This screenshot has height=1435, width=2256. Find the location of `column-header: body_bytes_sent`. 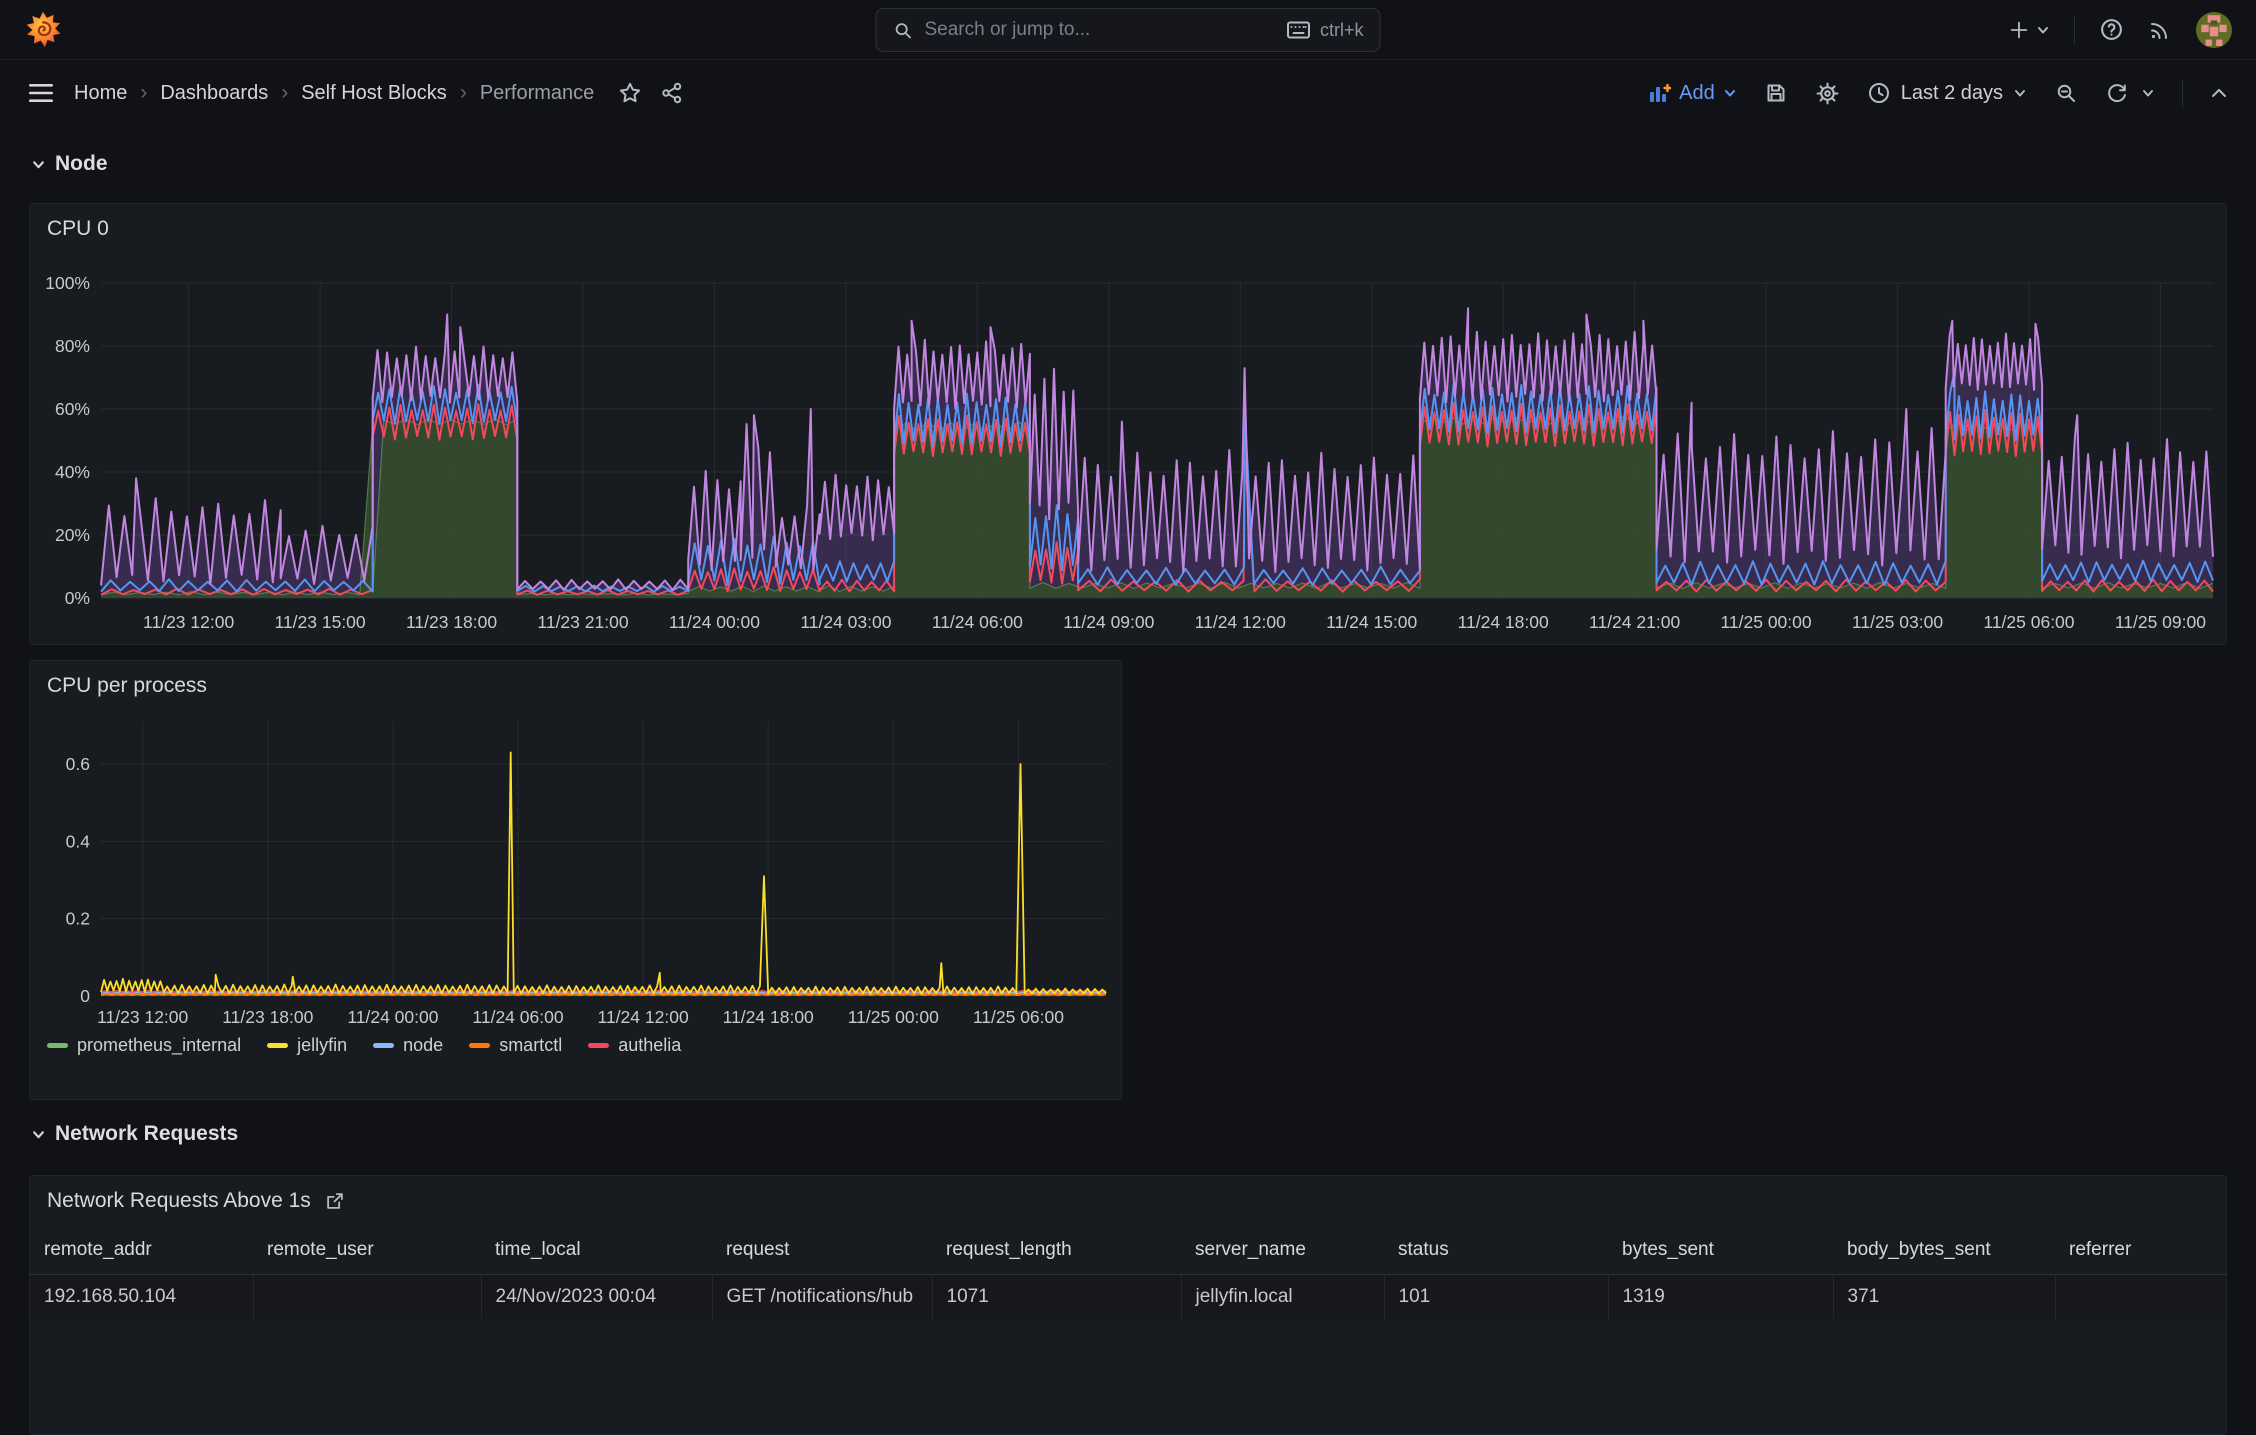

column-header: body_bytes_sent is located at coordinates (1944, 1250).